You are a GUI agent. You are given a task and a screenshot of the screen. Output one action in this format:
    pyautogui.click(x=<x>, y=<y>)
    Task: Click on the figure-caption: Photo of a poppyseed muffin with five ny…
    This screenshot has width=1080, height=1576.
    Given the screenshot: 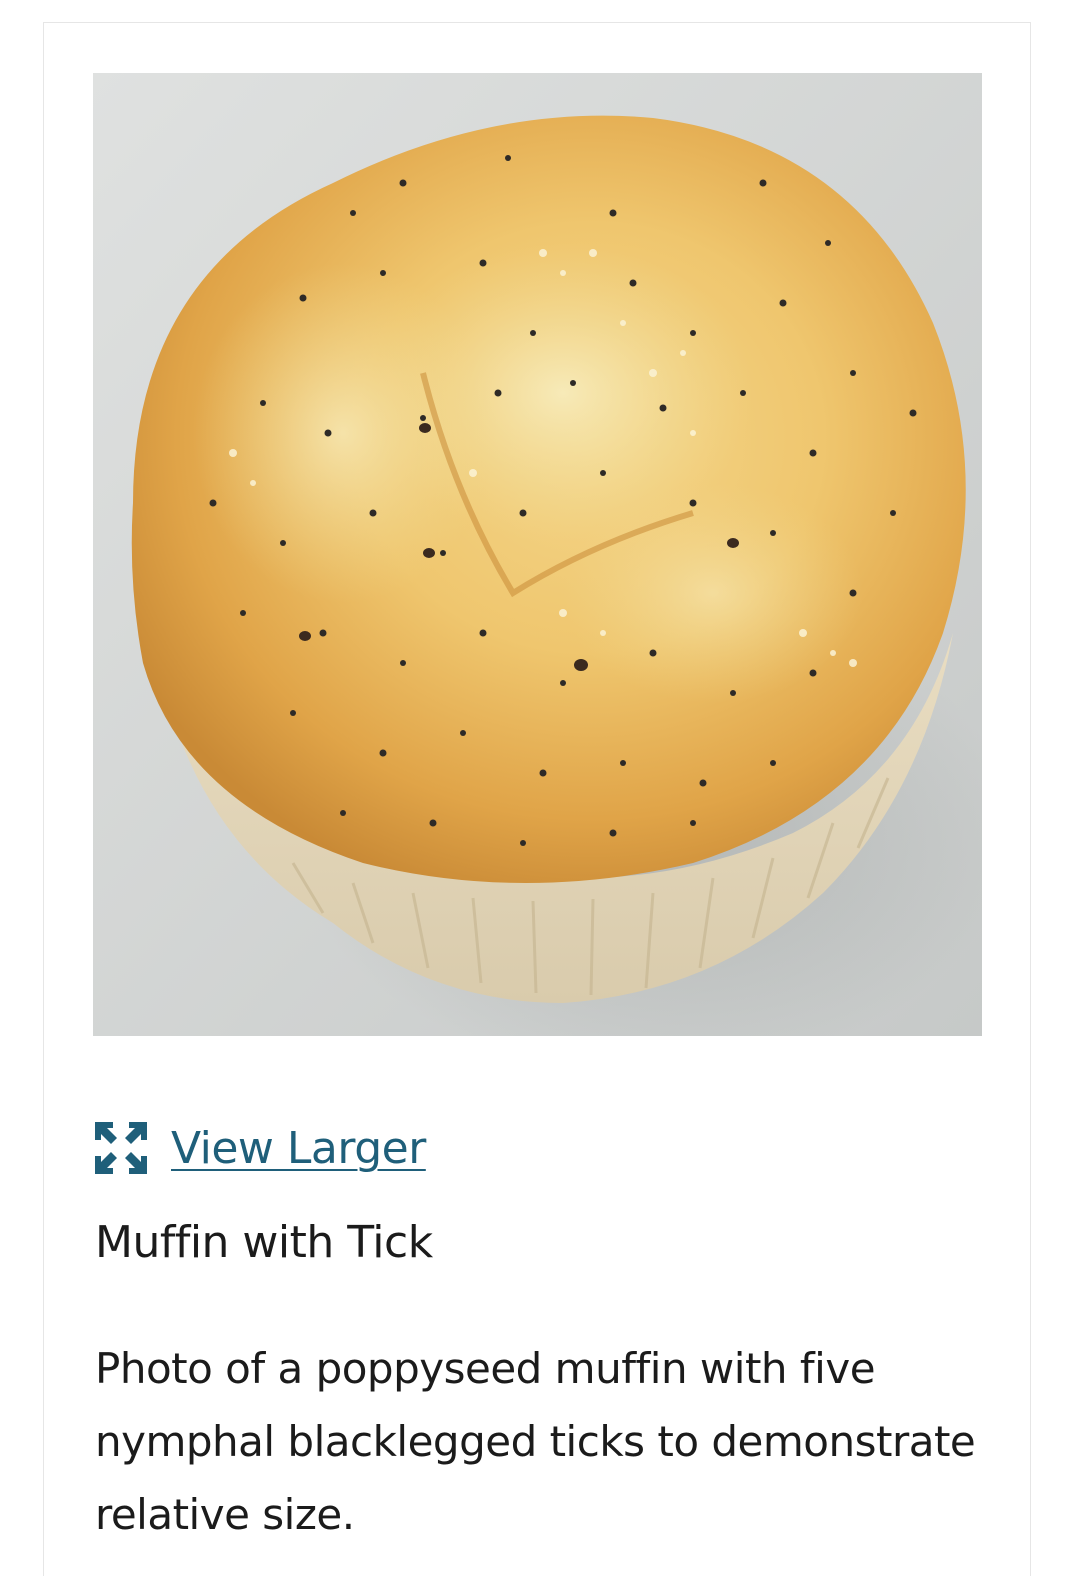 What is the action you would take?
    pyautogui.click(x=535, y=1441)
    